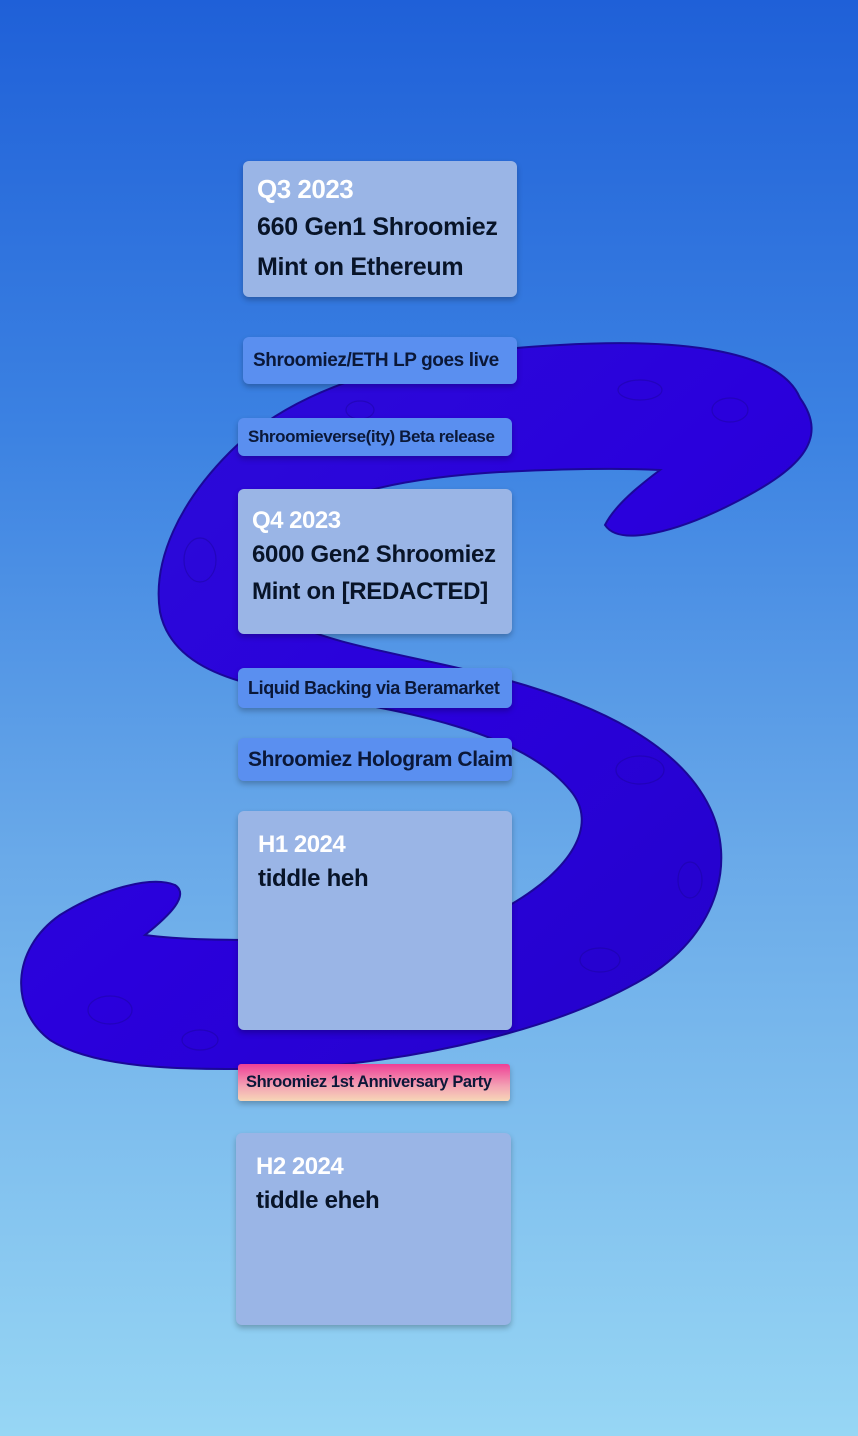 The image size is (858, 1436). I want to click on milestone-liquid-backing: Liquid Backing via Beramarket, so click(375, 688).